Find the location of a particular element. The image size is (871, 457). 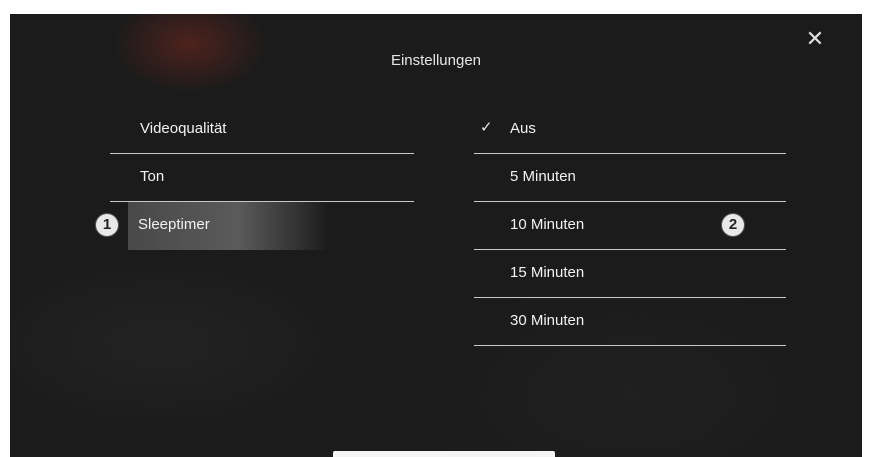

close-icon: ✕ is located at coordinates (815, 39).